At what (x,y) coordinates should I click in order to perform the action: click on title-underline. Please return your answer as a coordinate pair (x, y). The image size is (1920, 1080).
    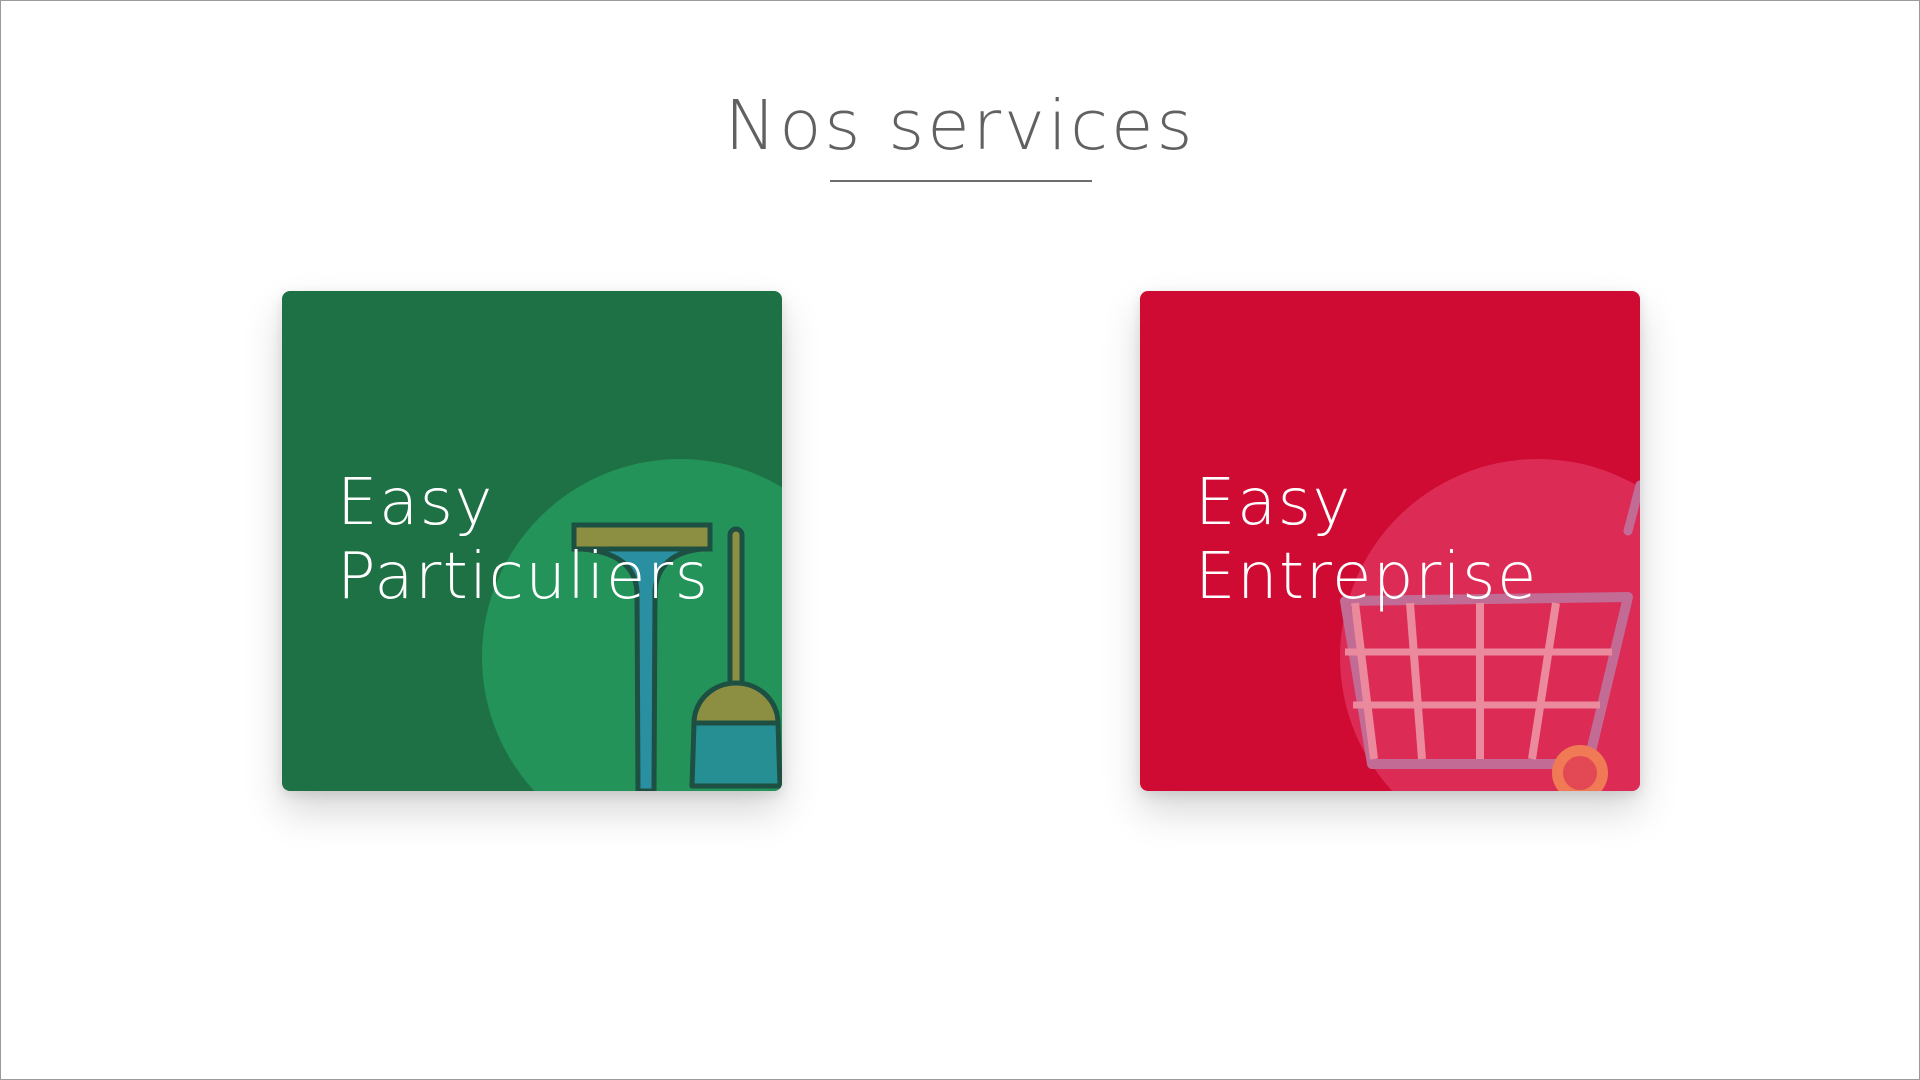
    Looking at the image, I should click on (961, 181).